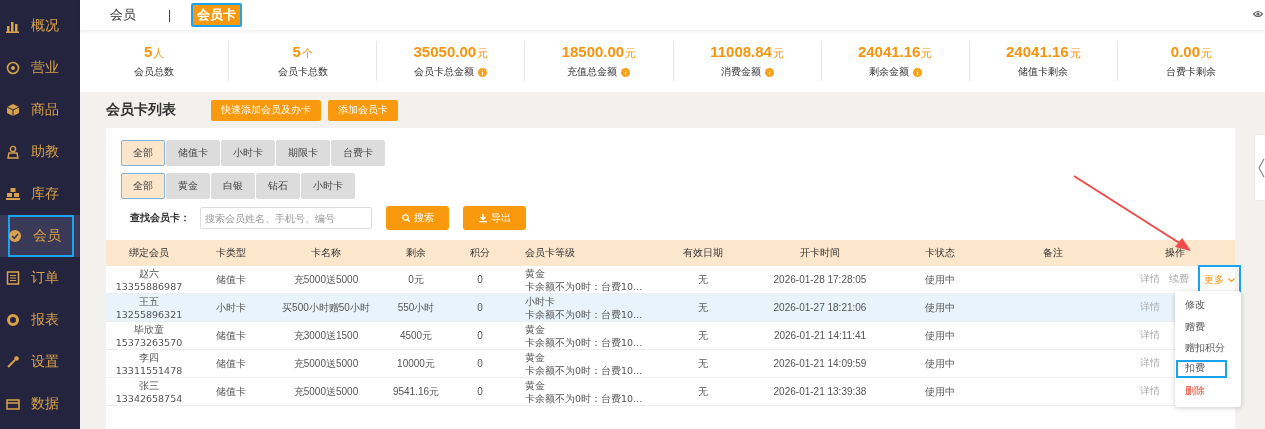 The image size is (1265, 429). I want to click on column-header: 剩余, so click(416, 253).